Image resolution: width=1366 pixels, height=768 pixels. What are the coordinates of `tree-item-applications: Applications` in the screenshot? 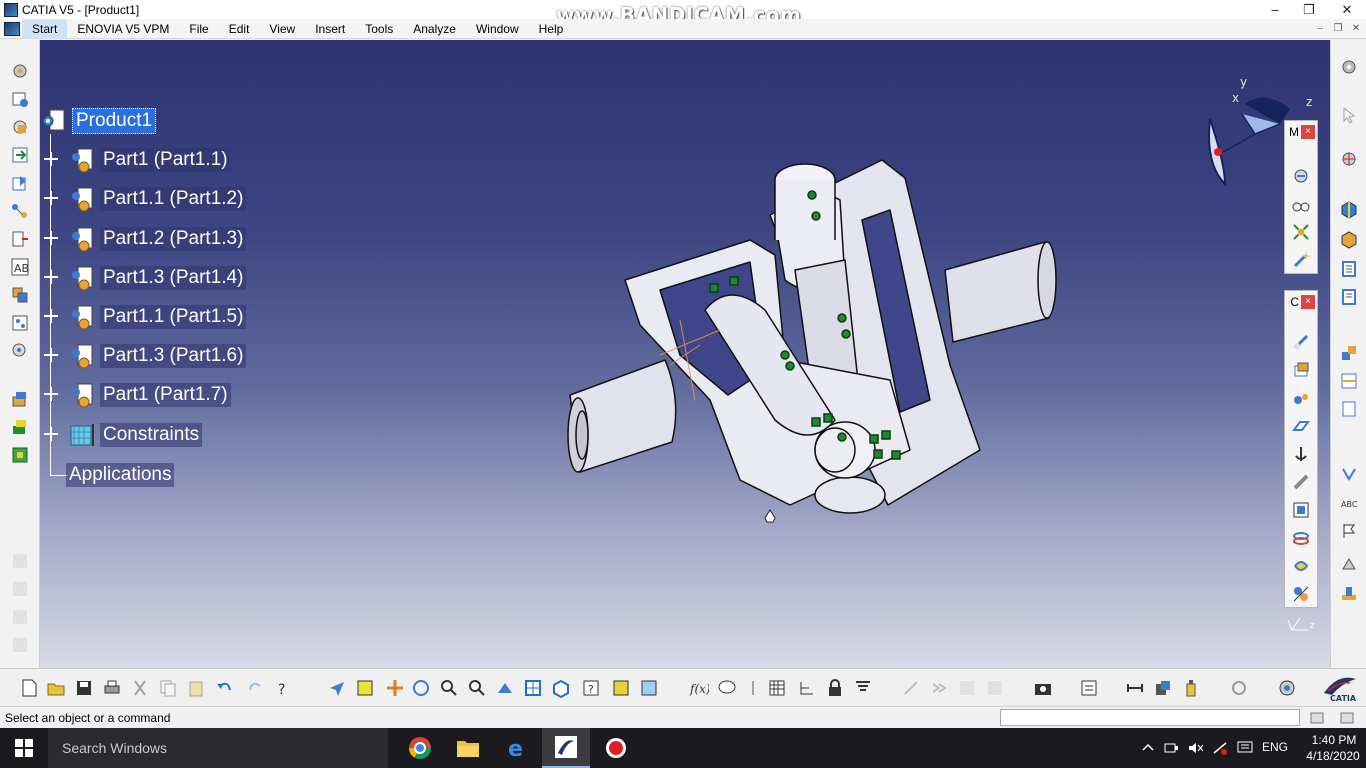 It's located at (120, 475).